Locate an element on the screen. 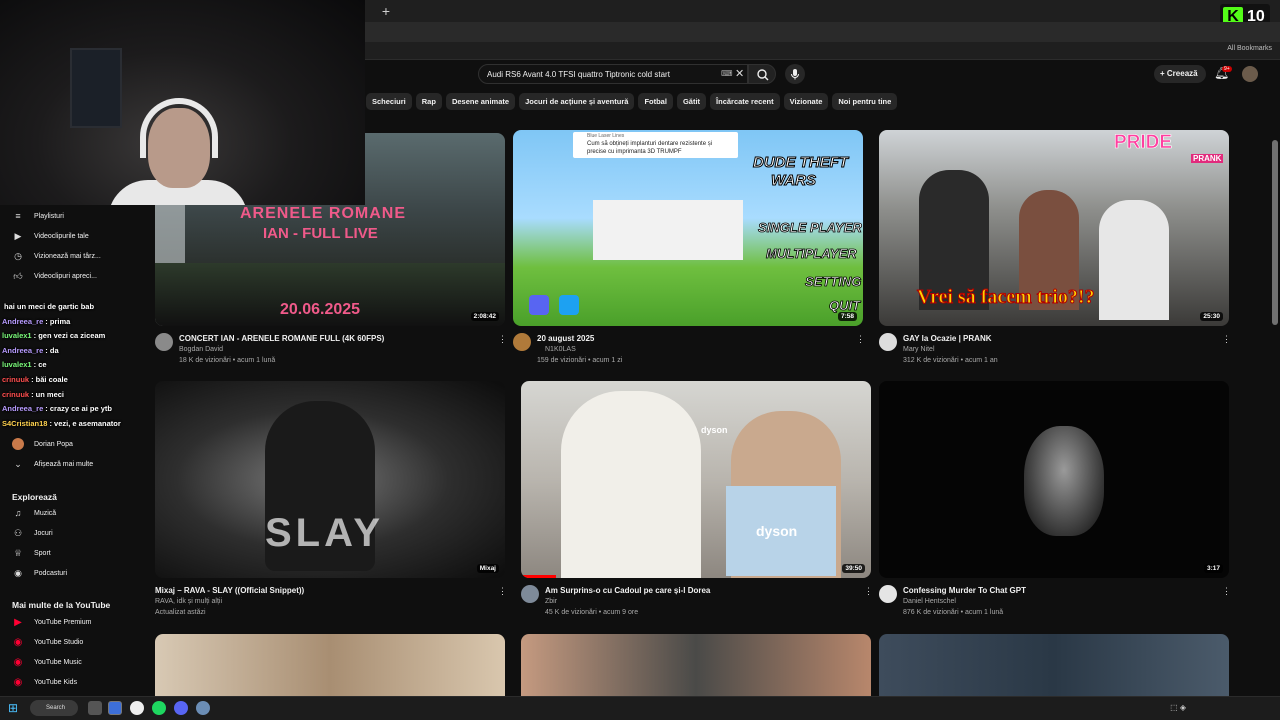 The height and width of the screenshot is (720, 1280). channel-name: Daniel Hentschel is located at coordinates (929, 601).